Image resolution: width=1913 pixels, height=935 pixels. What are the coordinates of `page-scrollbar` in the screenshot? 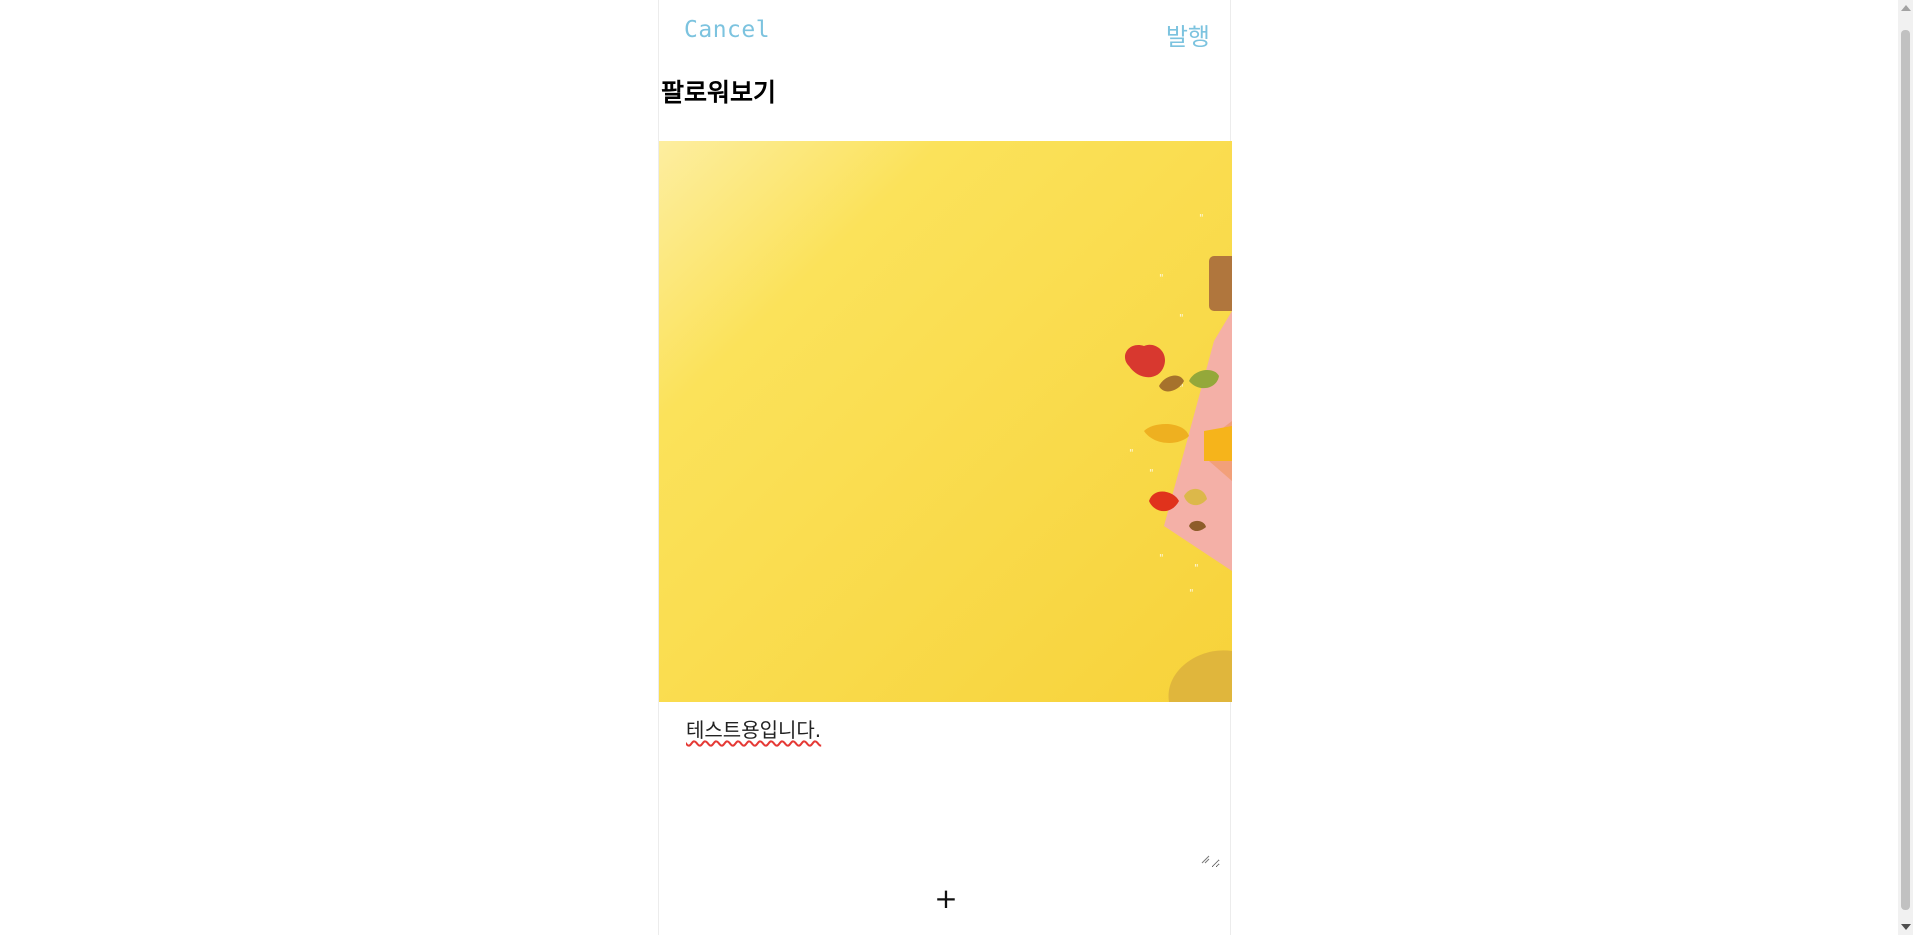 It's located at (1905, 467).